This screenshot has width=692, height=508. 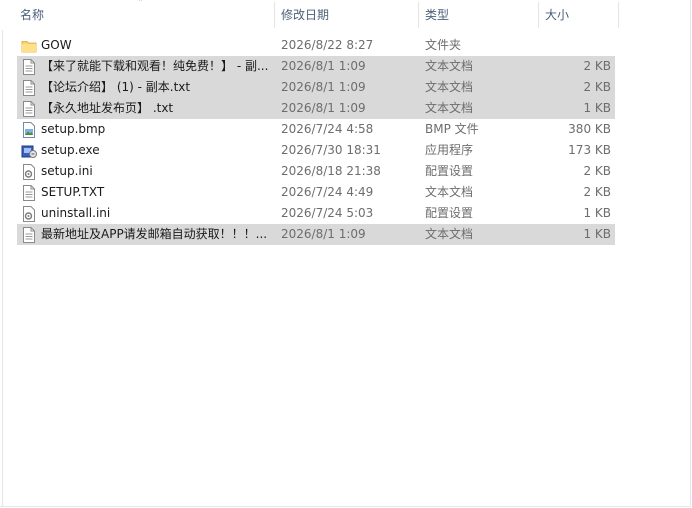 What do you see at coordinates (331, 171) in the screenshot?
I see `file-modified: 2026/8/18 21:38` at bounding box center [331, 171].